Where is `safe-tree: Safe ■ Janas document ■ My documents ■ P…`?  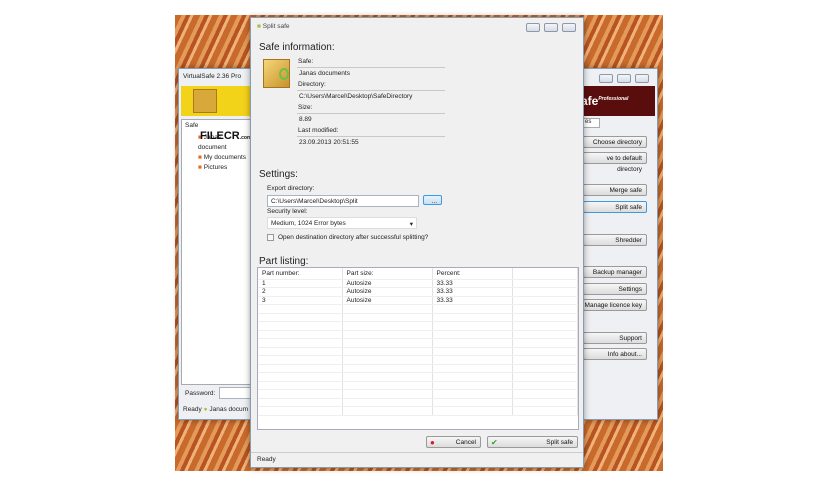
safe-tree: Safe ■ Janas document ■ My documents ■ P… is located at coordinates (216, 252).